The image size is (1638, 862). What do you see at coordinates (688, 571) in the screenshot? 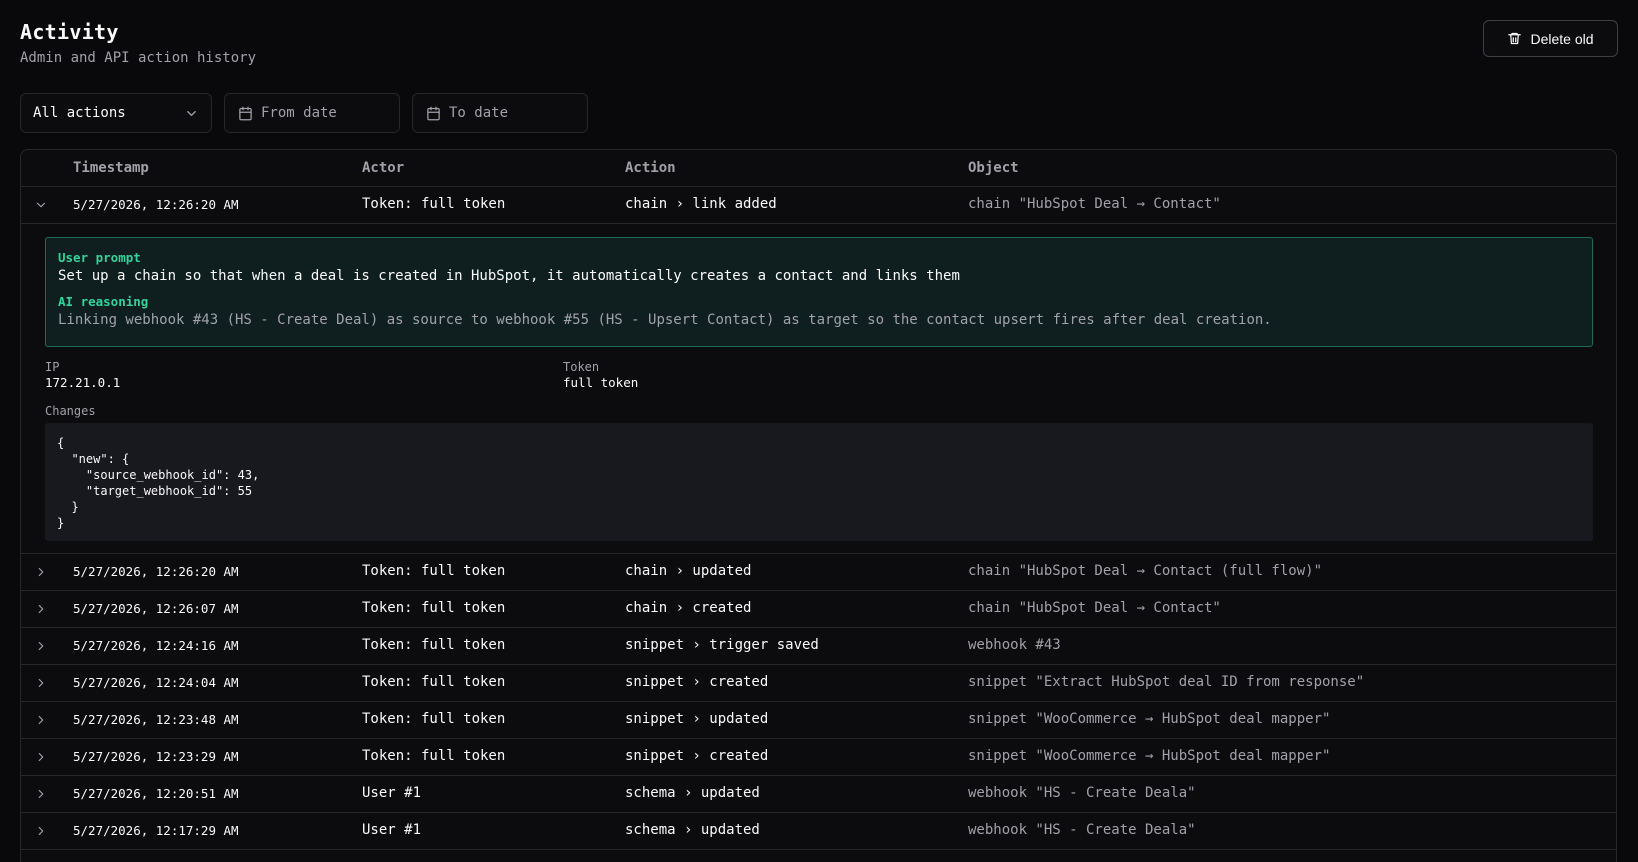
I see `row-action: chain › updated` at bounding box center [688, 571].